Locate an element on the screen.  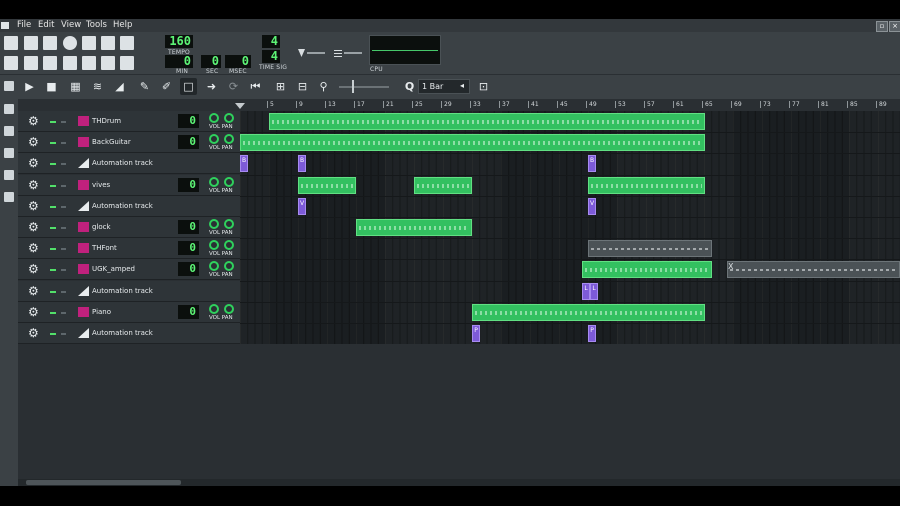
instrument-plugins-icon is located at coordinates (9, 86).